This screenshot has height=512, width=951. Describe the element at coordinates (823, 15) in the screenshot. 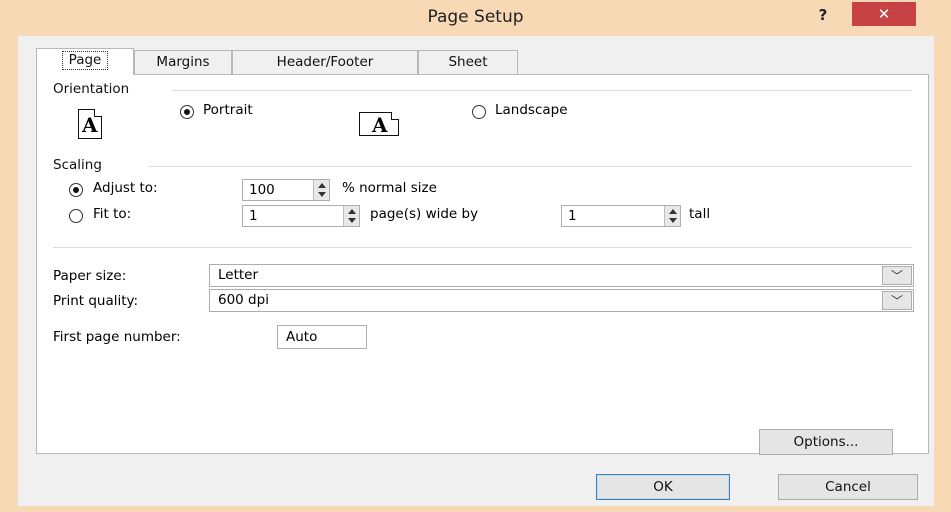

I see `help-button: ?` at that location.